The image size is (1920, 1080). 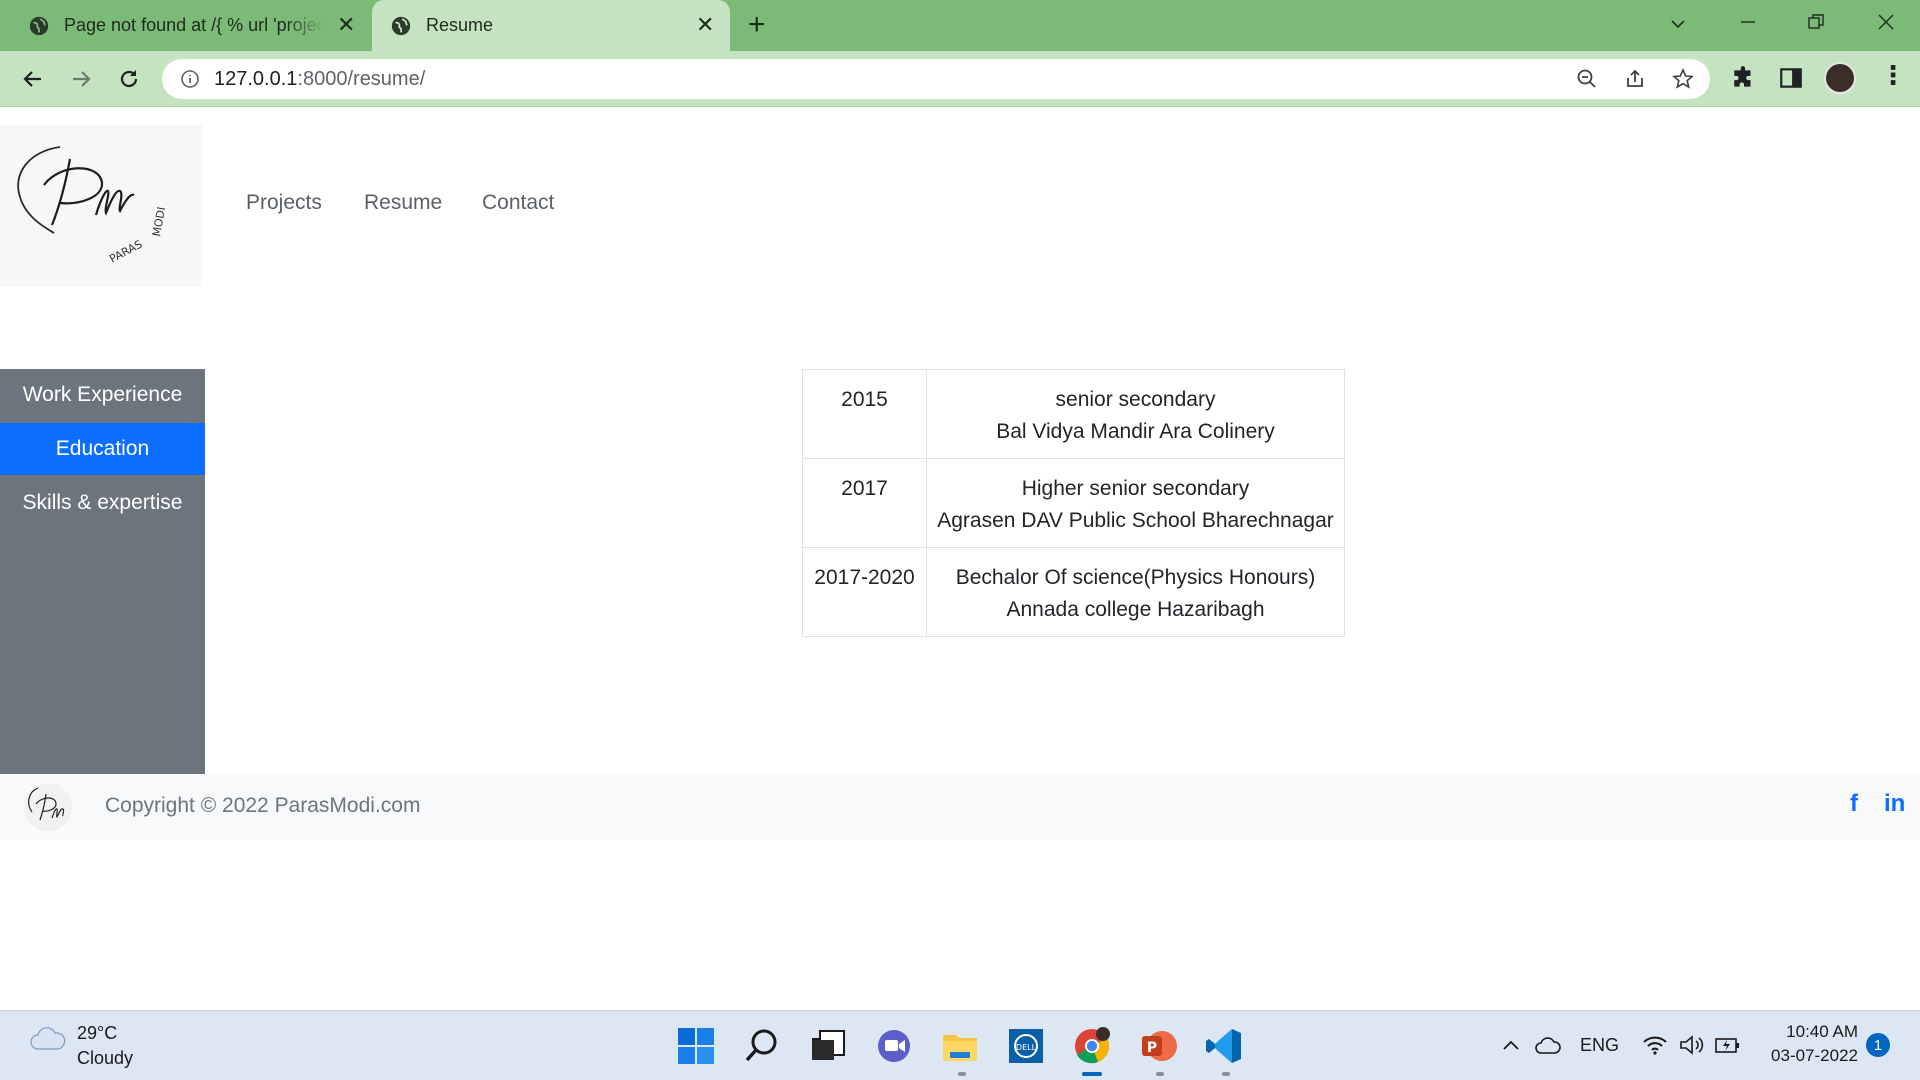 What do you see at coordinates (828, 1046) in the screenshot?
I see `task-view-icon` at bounding box center [828, 1046].